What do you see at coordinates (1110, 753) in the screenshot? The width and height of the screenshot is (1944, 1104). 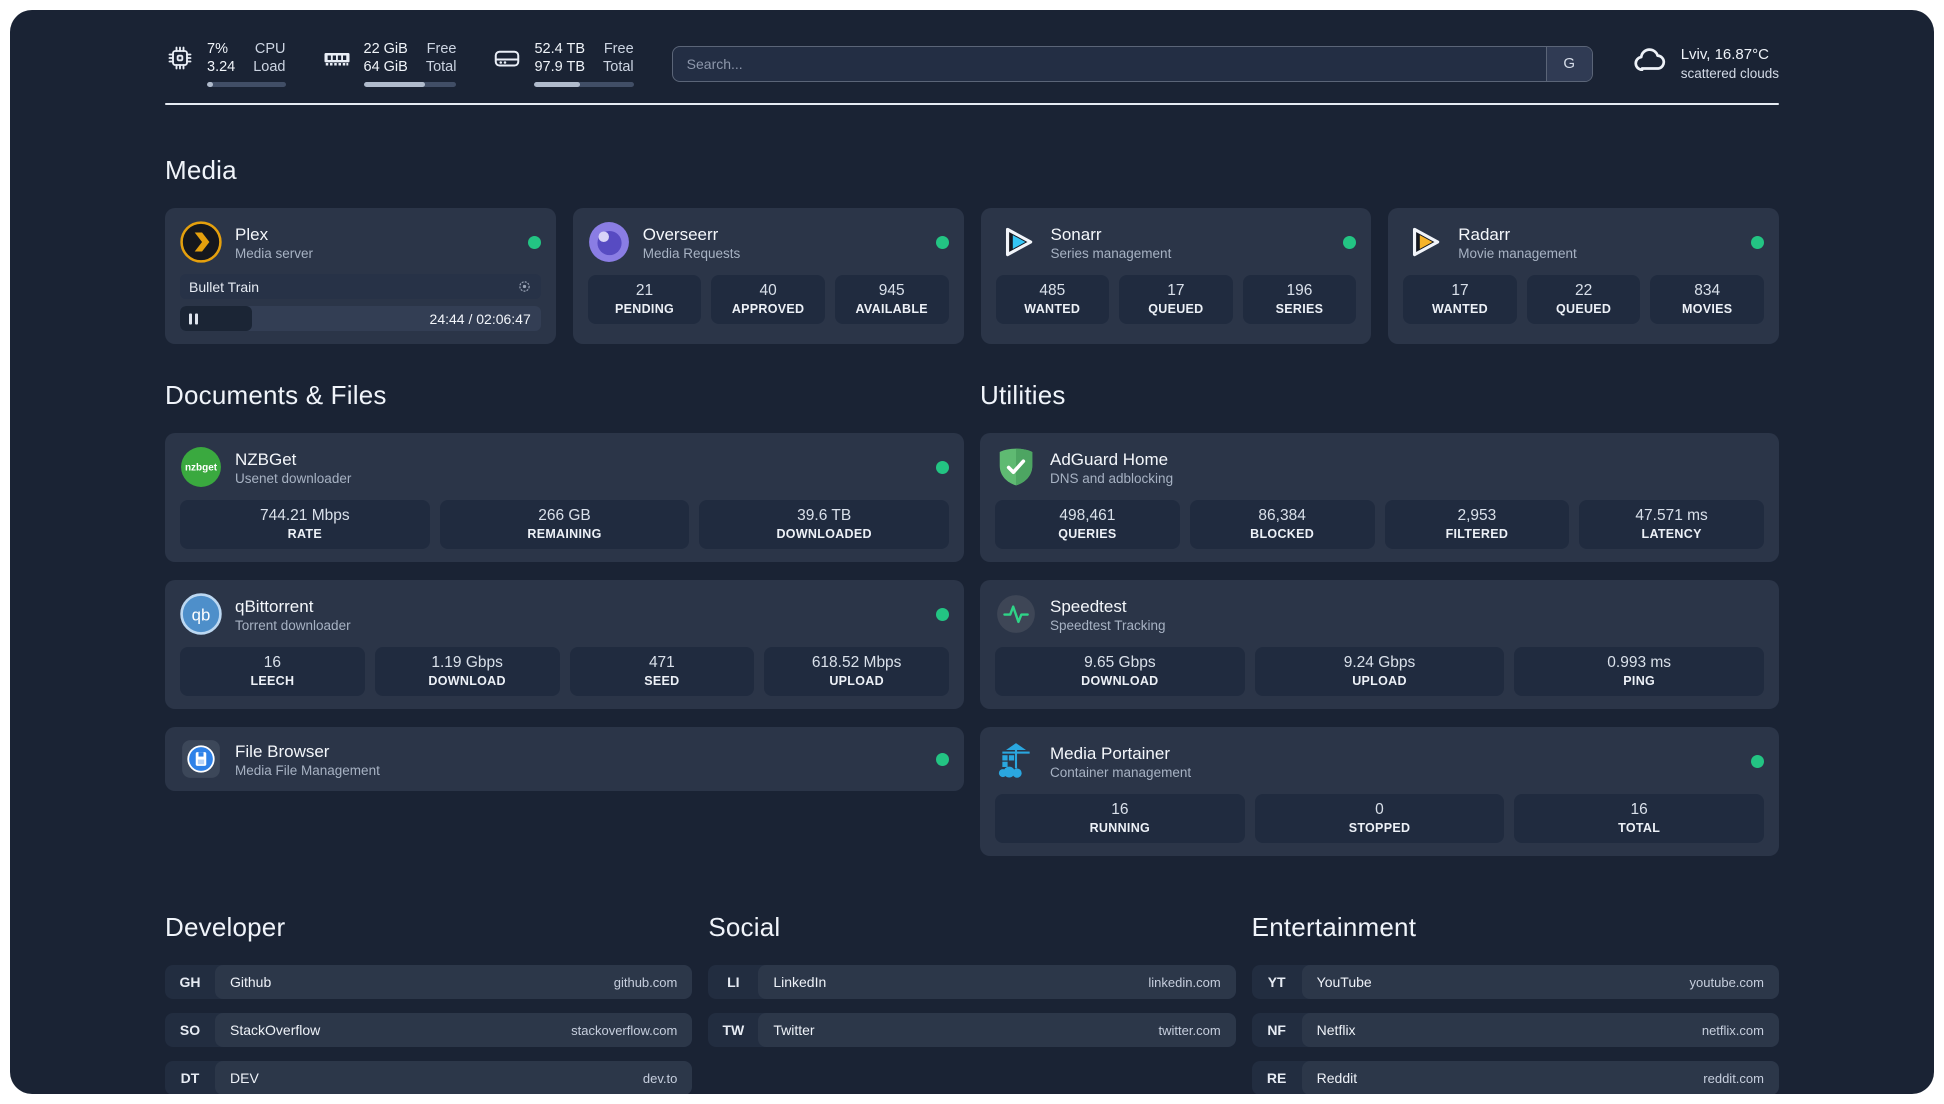 I see `service-title: Media Portainer` at bounding box center [1110, 753].